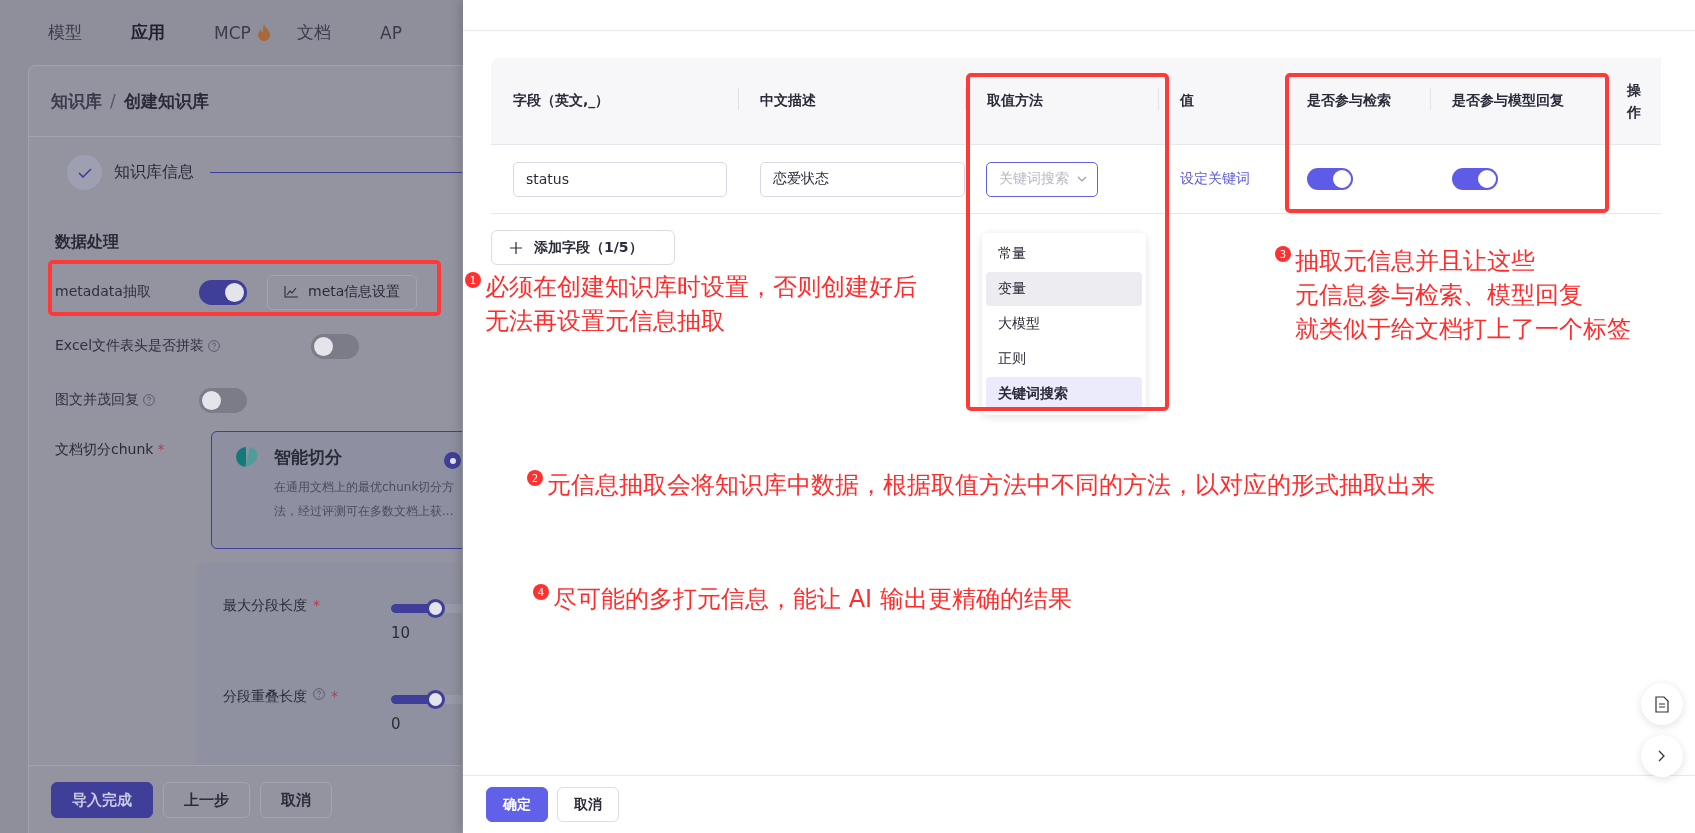  Describe the element at coordinates (1082, 179) in the screenshot. I see `chevron-down-icon` at that location.